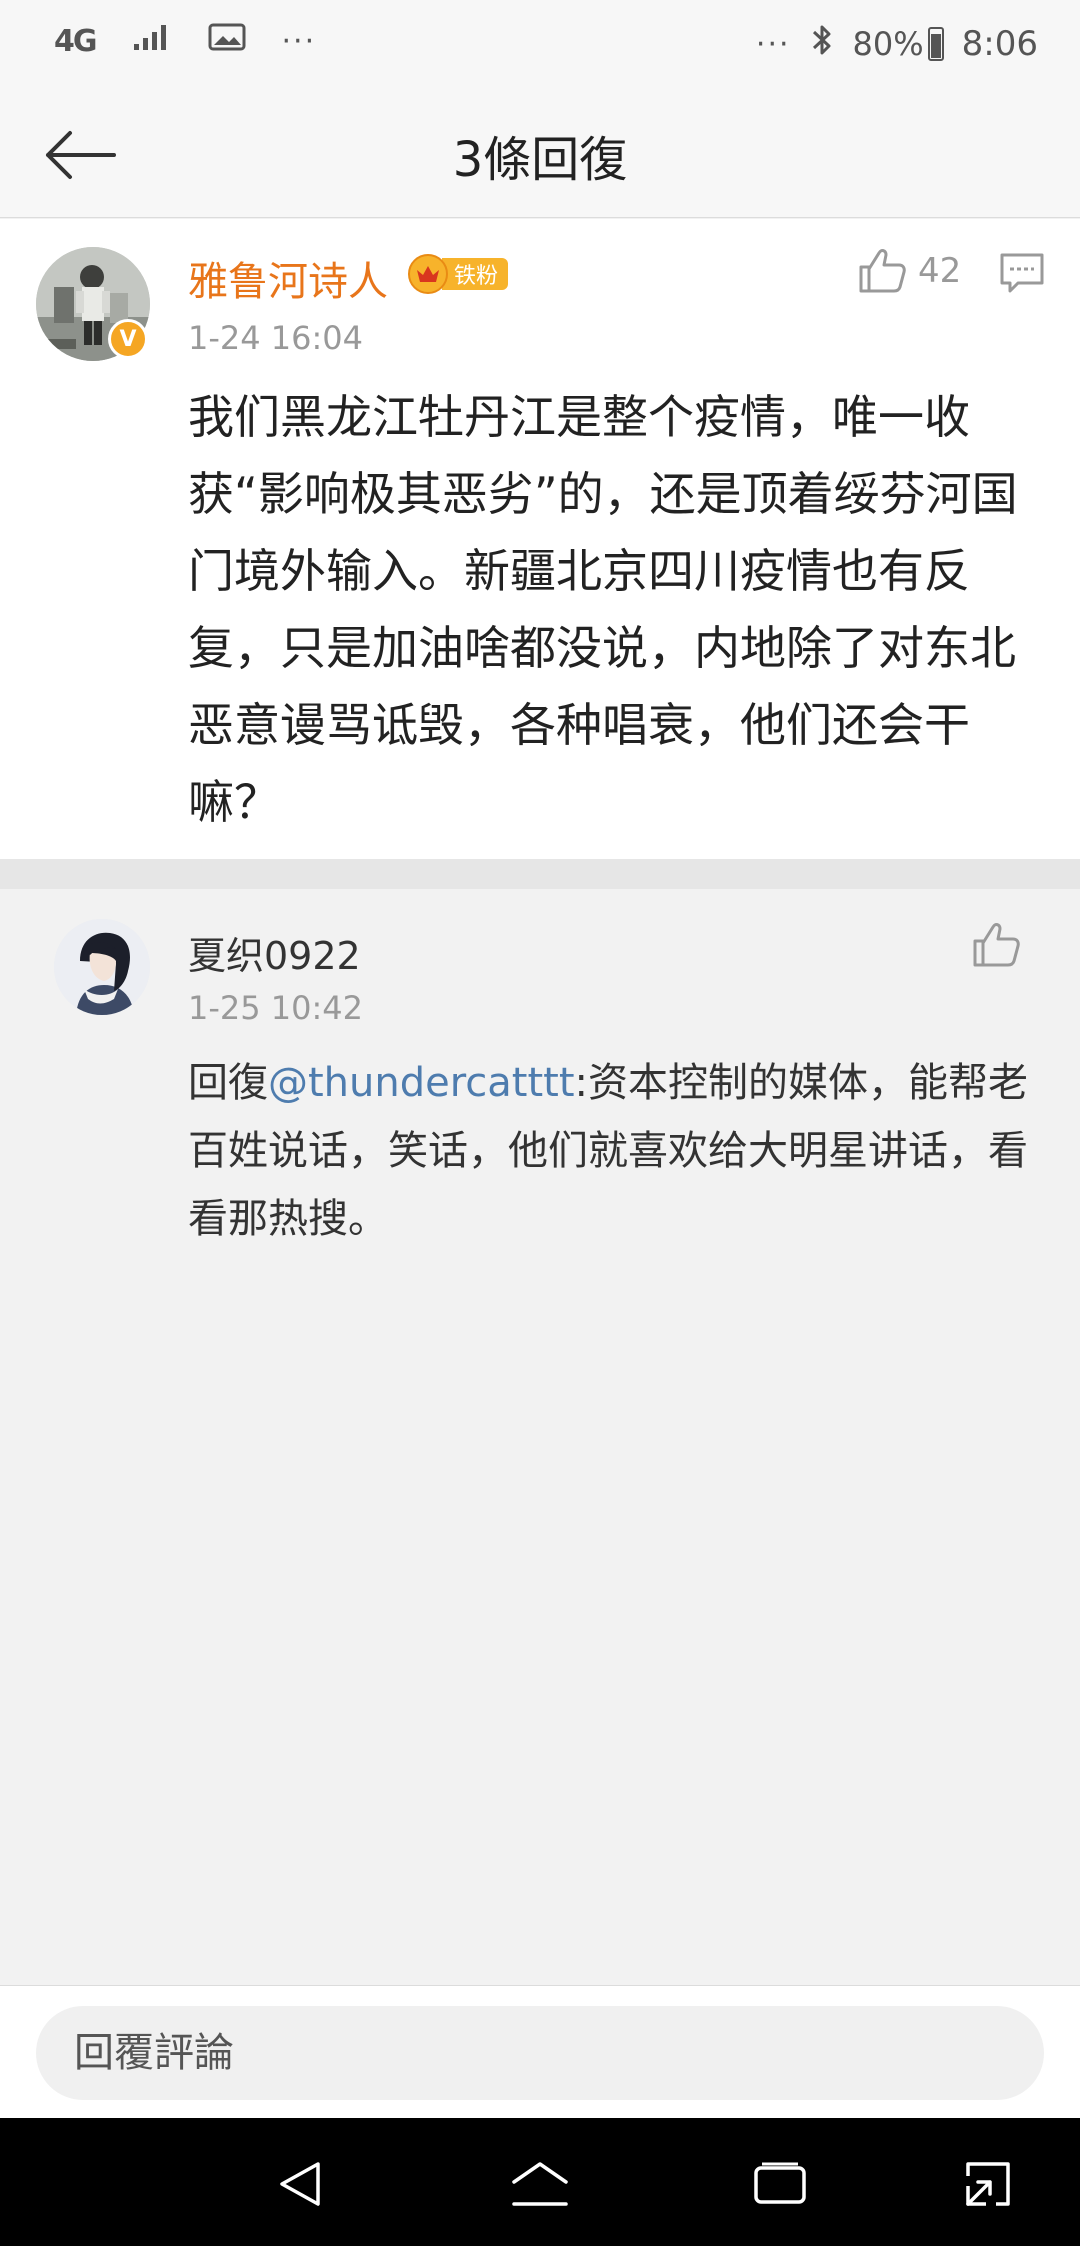 The height and width of the screenshot is (2246, 1080). I want to click on battery-indicator: 80%, so click(898, 44).